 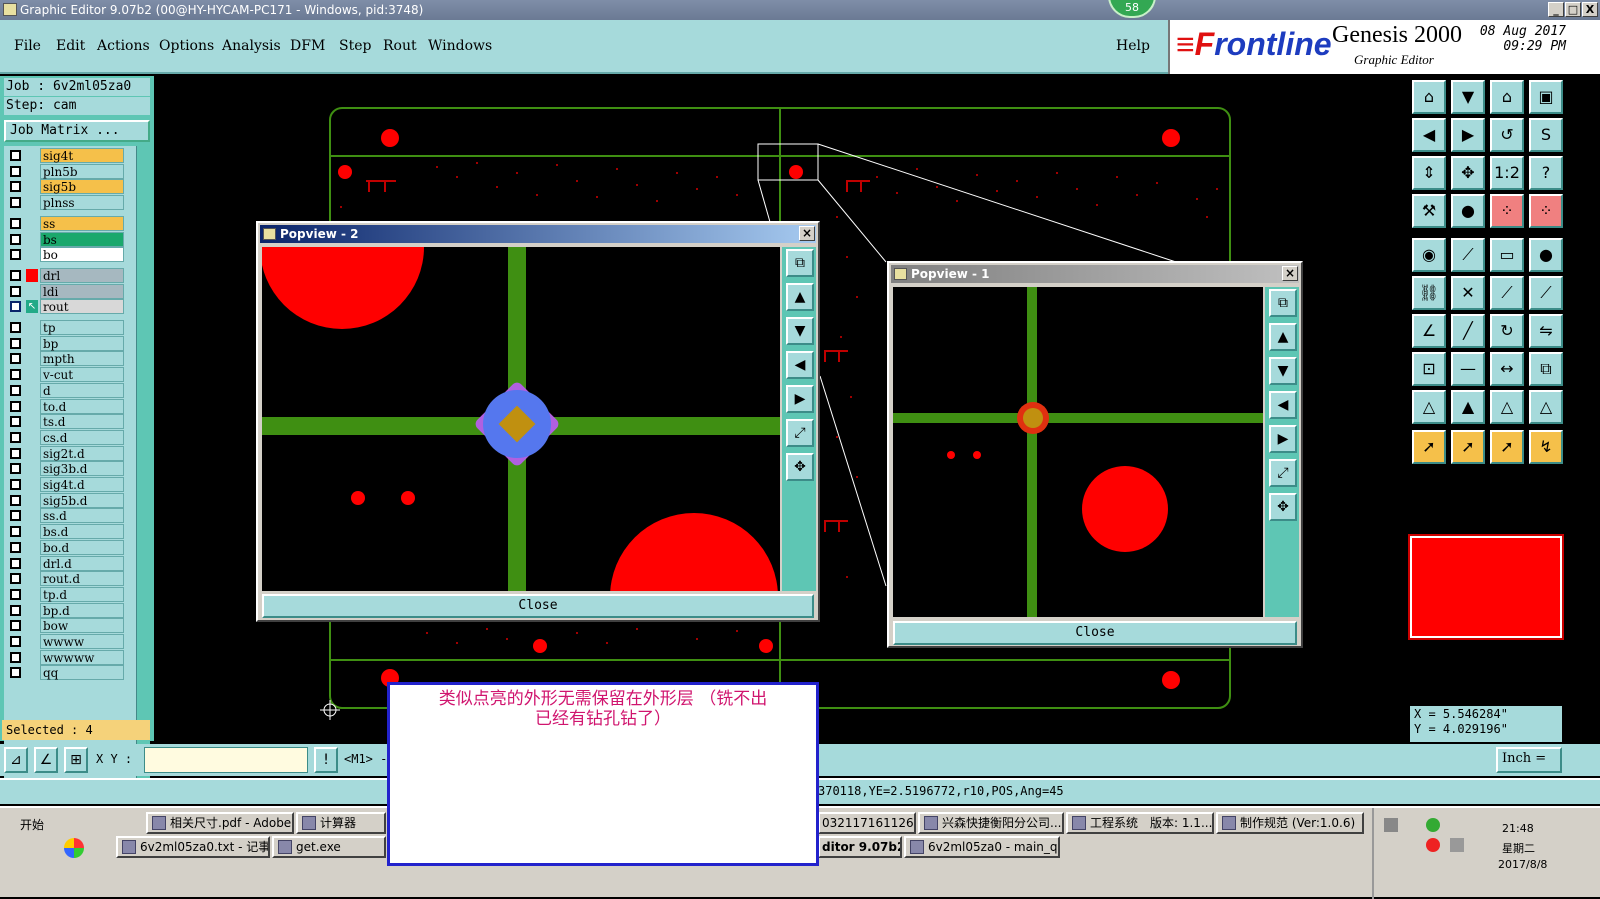 What do you see at coordinates (82, 579) in the screenshot?
I see `layer-name: rout.d` at bounding box center [82, 579].